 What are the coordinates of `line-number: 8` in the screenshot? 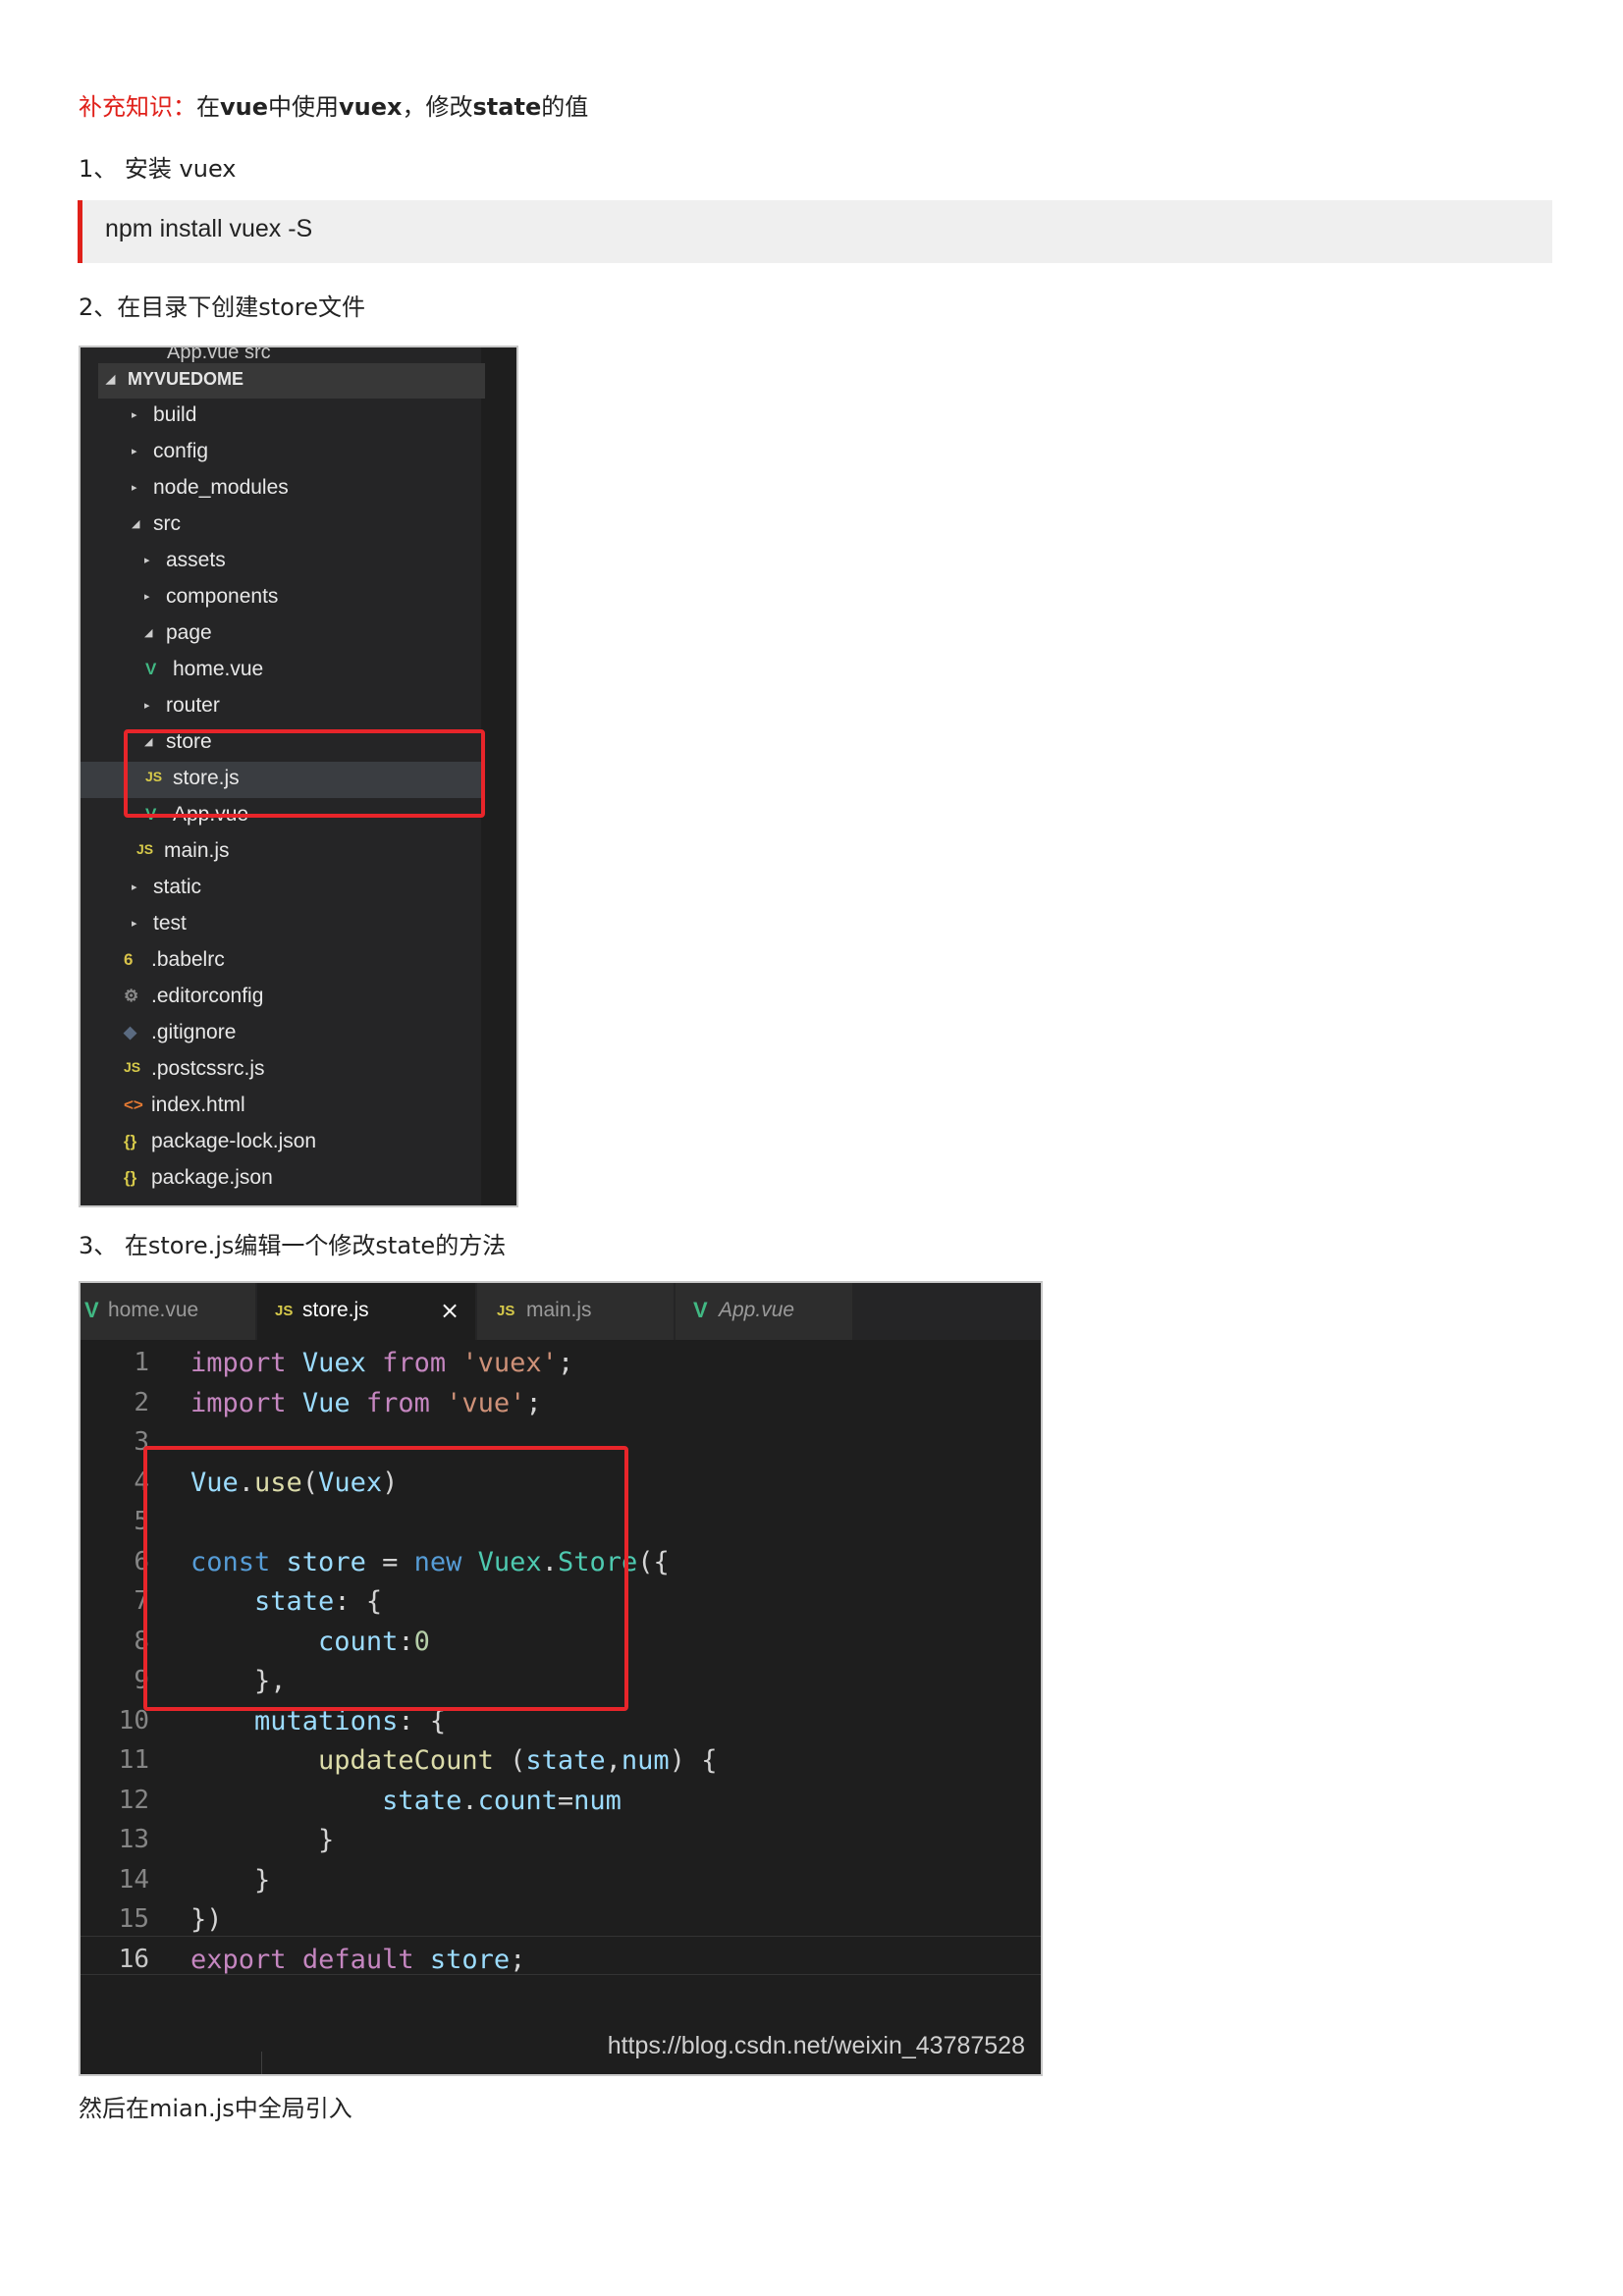 It's located at (141, 1641).